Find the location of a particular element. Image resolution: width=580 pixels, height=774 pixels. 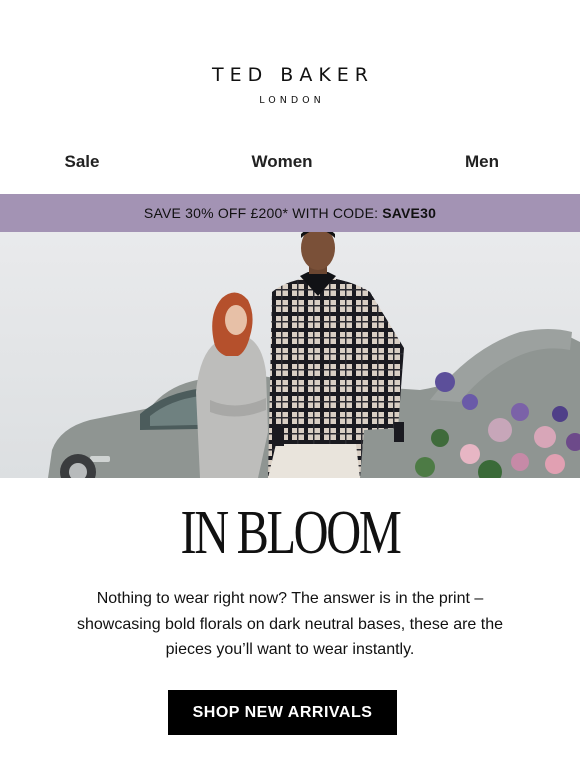

headline: IN BLOOM is located at coordinates (290, 533).